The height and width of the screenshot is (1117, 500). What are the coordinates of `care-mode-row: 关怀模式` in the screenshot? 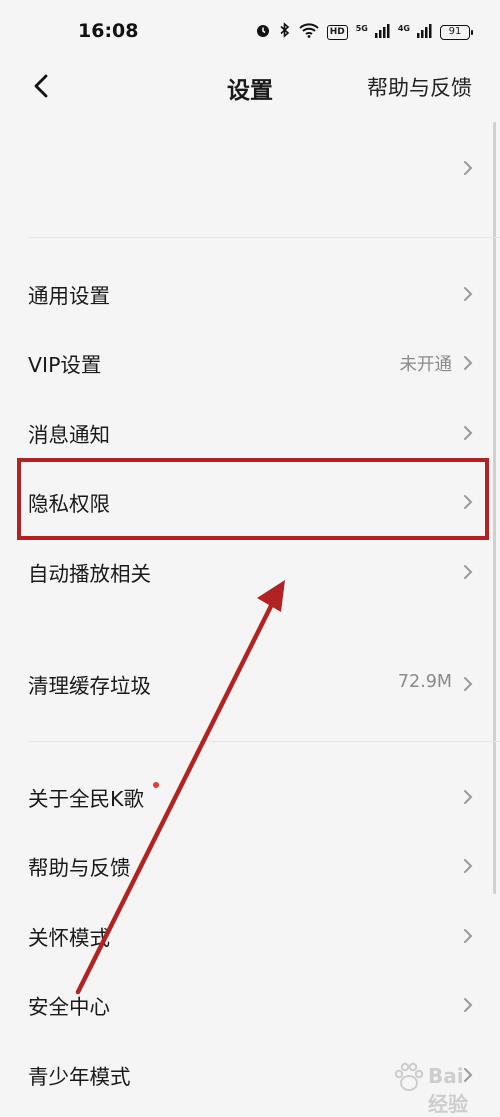 It's located at (250, 936).